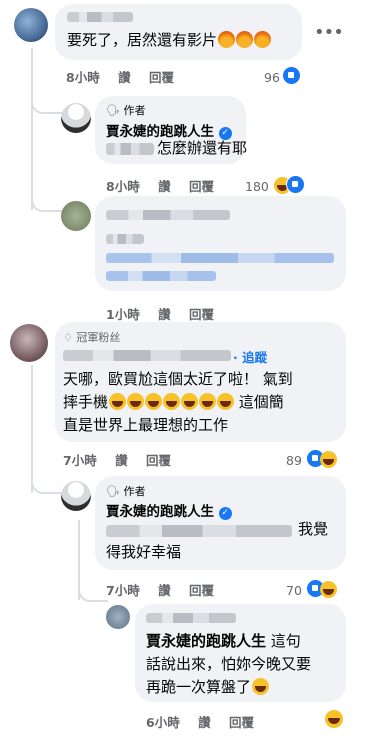 The height and width of the screenshot is (738, 374). I want to click on comment-text-line: 天哪，歐買尬這個太近了啦！ 氣到, so click(178, 379).